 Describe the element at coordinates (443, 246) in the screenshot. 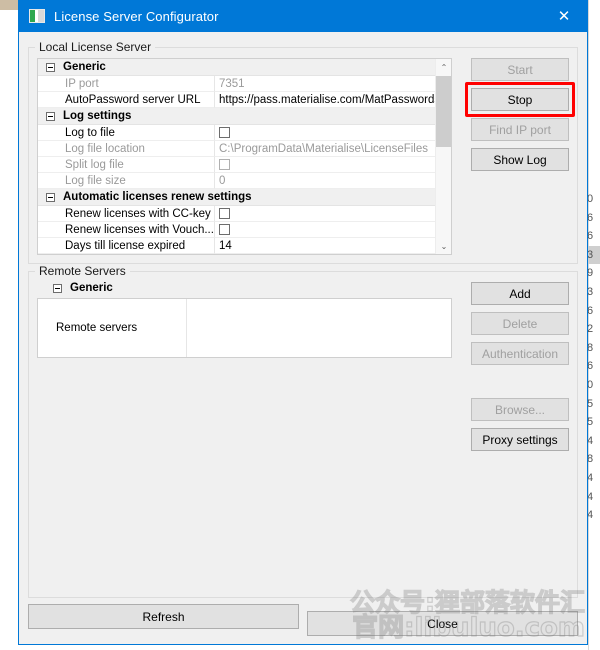

I see `scroll-down-icon: ⌄` at that location.